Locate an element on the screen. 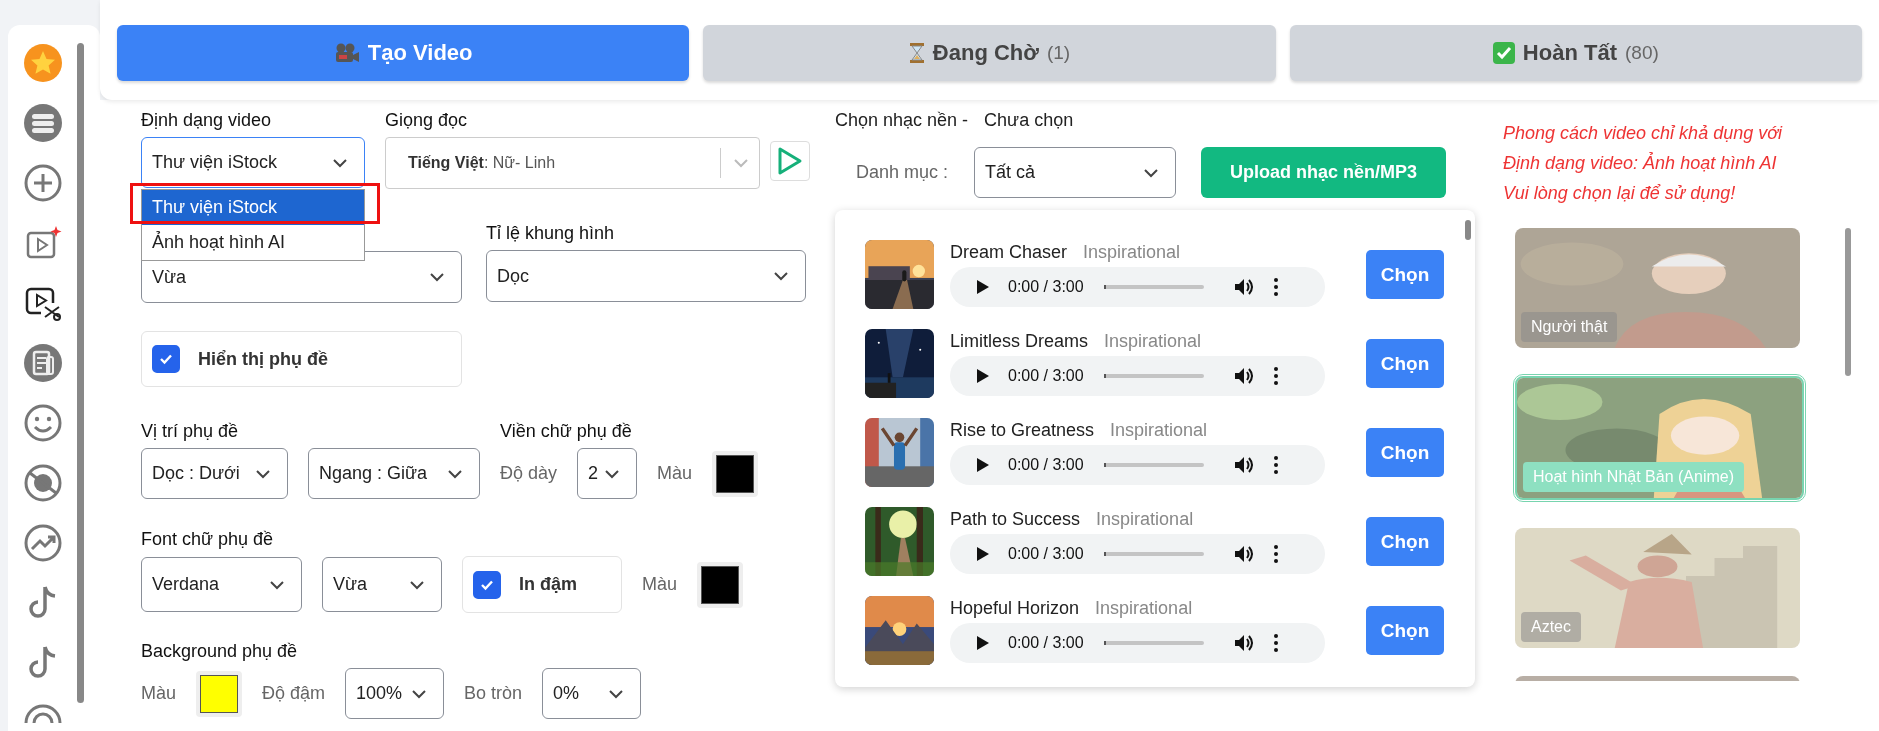  field-label: Bo tròn is located at coordinates (493, 693).